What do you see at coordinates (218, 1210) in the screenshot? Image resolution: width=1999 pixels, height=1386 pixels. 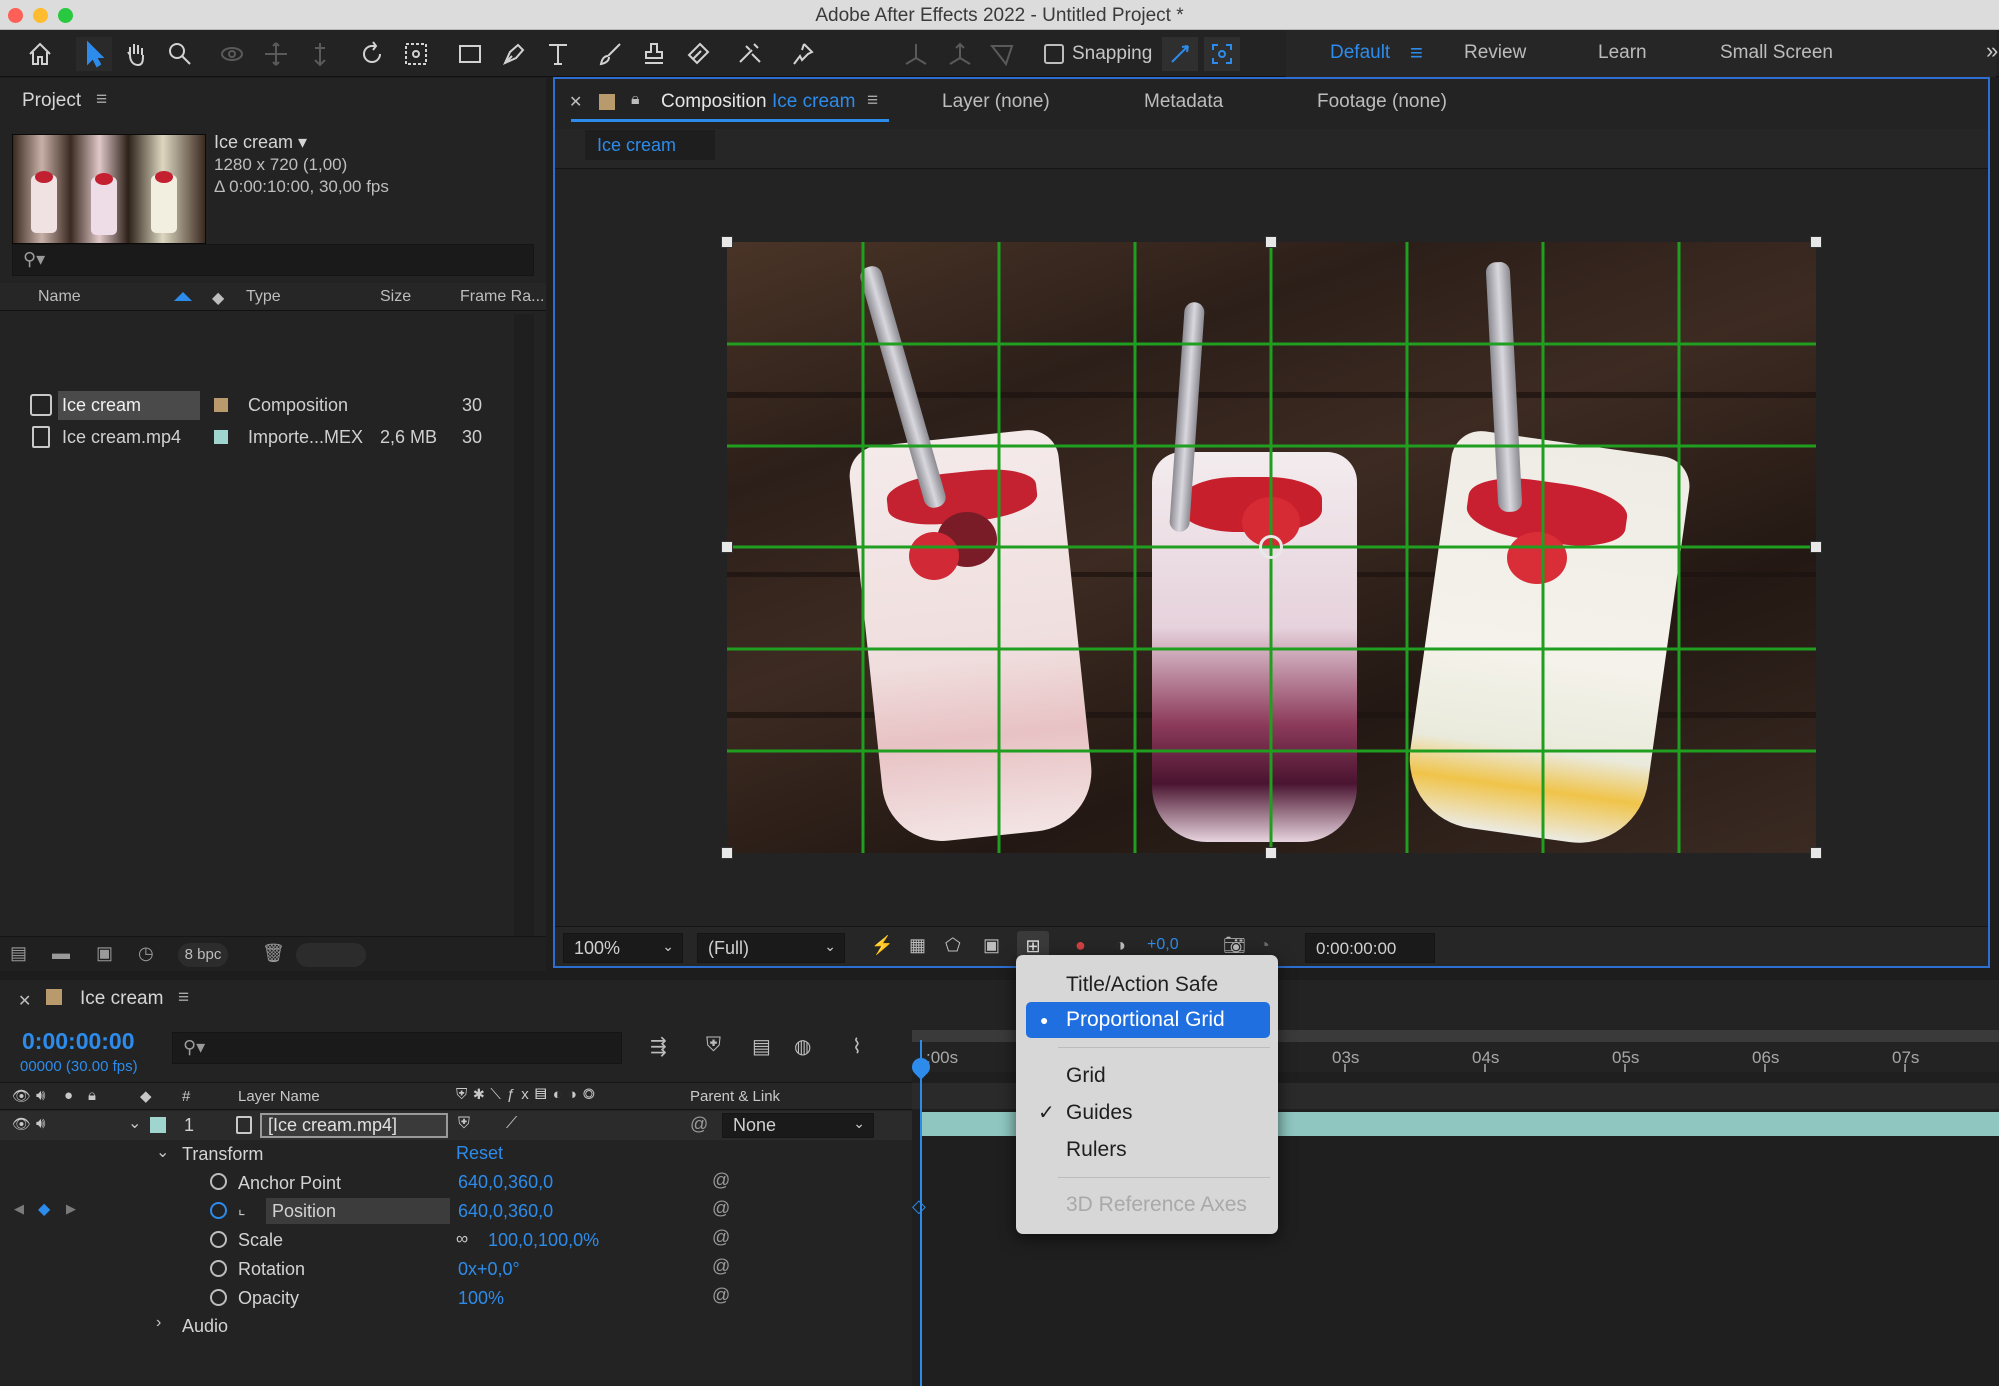 I see `stopwatch-active-icon` at bounding box center [218, 1210].